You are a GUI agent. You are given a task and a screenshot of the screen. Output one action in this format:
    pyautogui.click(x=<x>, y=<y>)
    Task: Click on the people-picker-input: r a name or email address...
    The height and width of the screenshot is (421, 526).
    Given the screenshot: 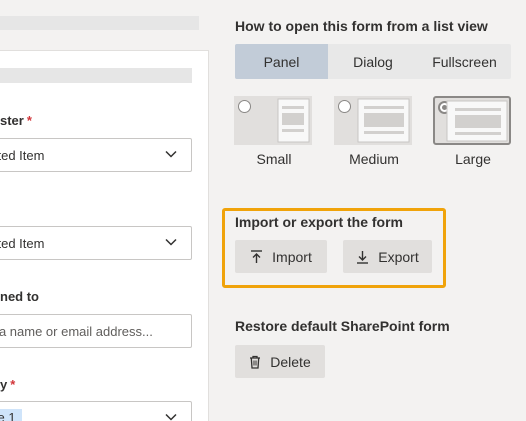 What is the action you would take?
    pyautogui.click(x=96, y=331)
    